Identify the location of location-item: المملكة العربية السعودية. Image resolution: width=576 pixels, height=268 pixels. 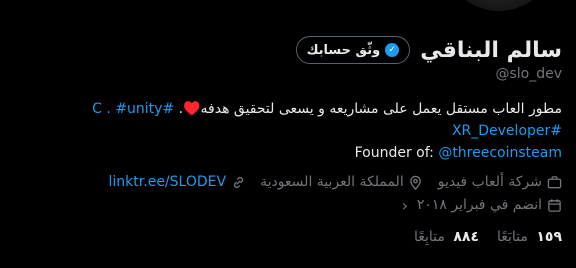
(342, 182).